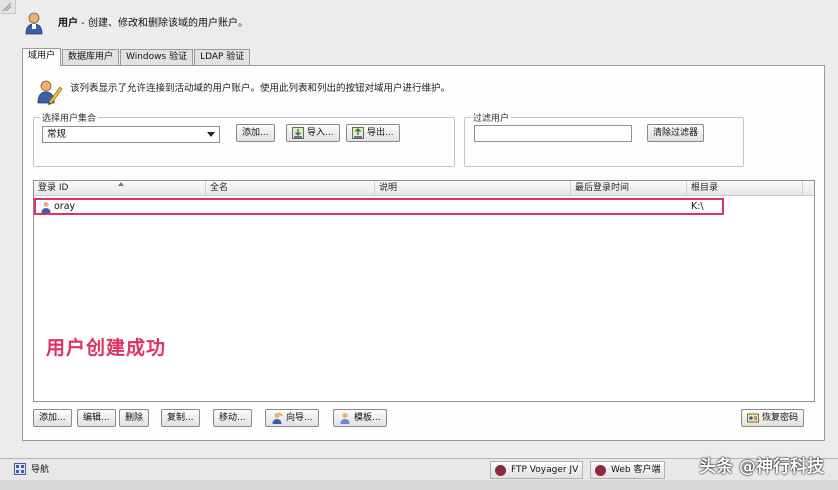  What do you see at coordinates (761, 467) in the screenshot?
I see `watermark: 头条 @神行科技` at bounding box center [761, 467].